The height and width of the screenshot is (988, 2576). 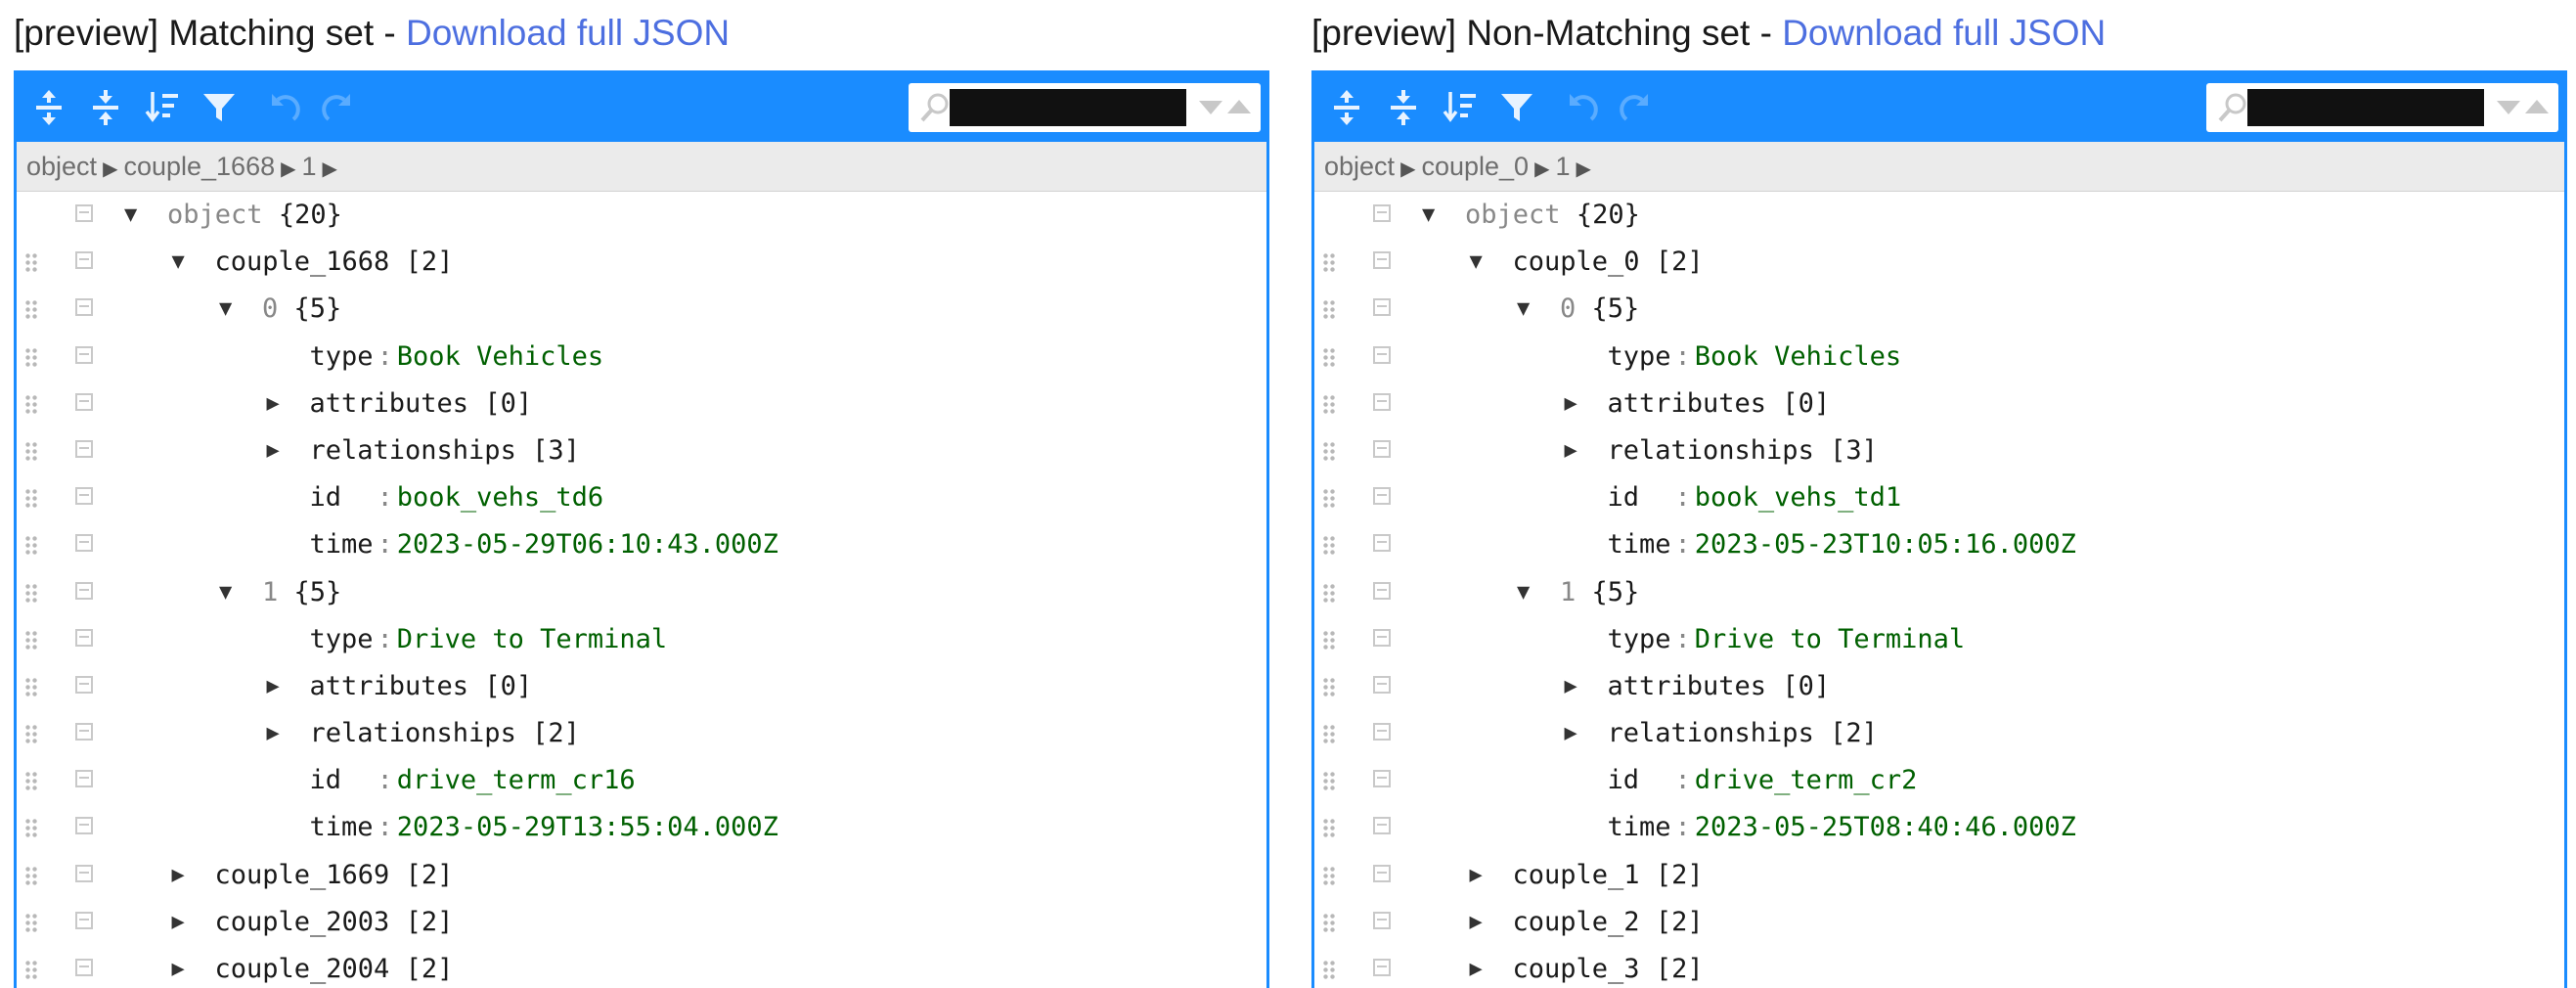 I want to click on node-value: 2023-05-29T06:10:43.000Z, so click(x=587, y=544).